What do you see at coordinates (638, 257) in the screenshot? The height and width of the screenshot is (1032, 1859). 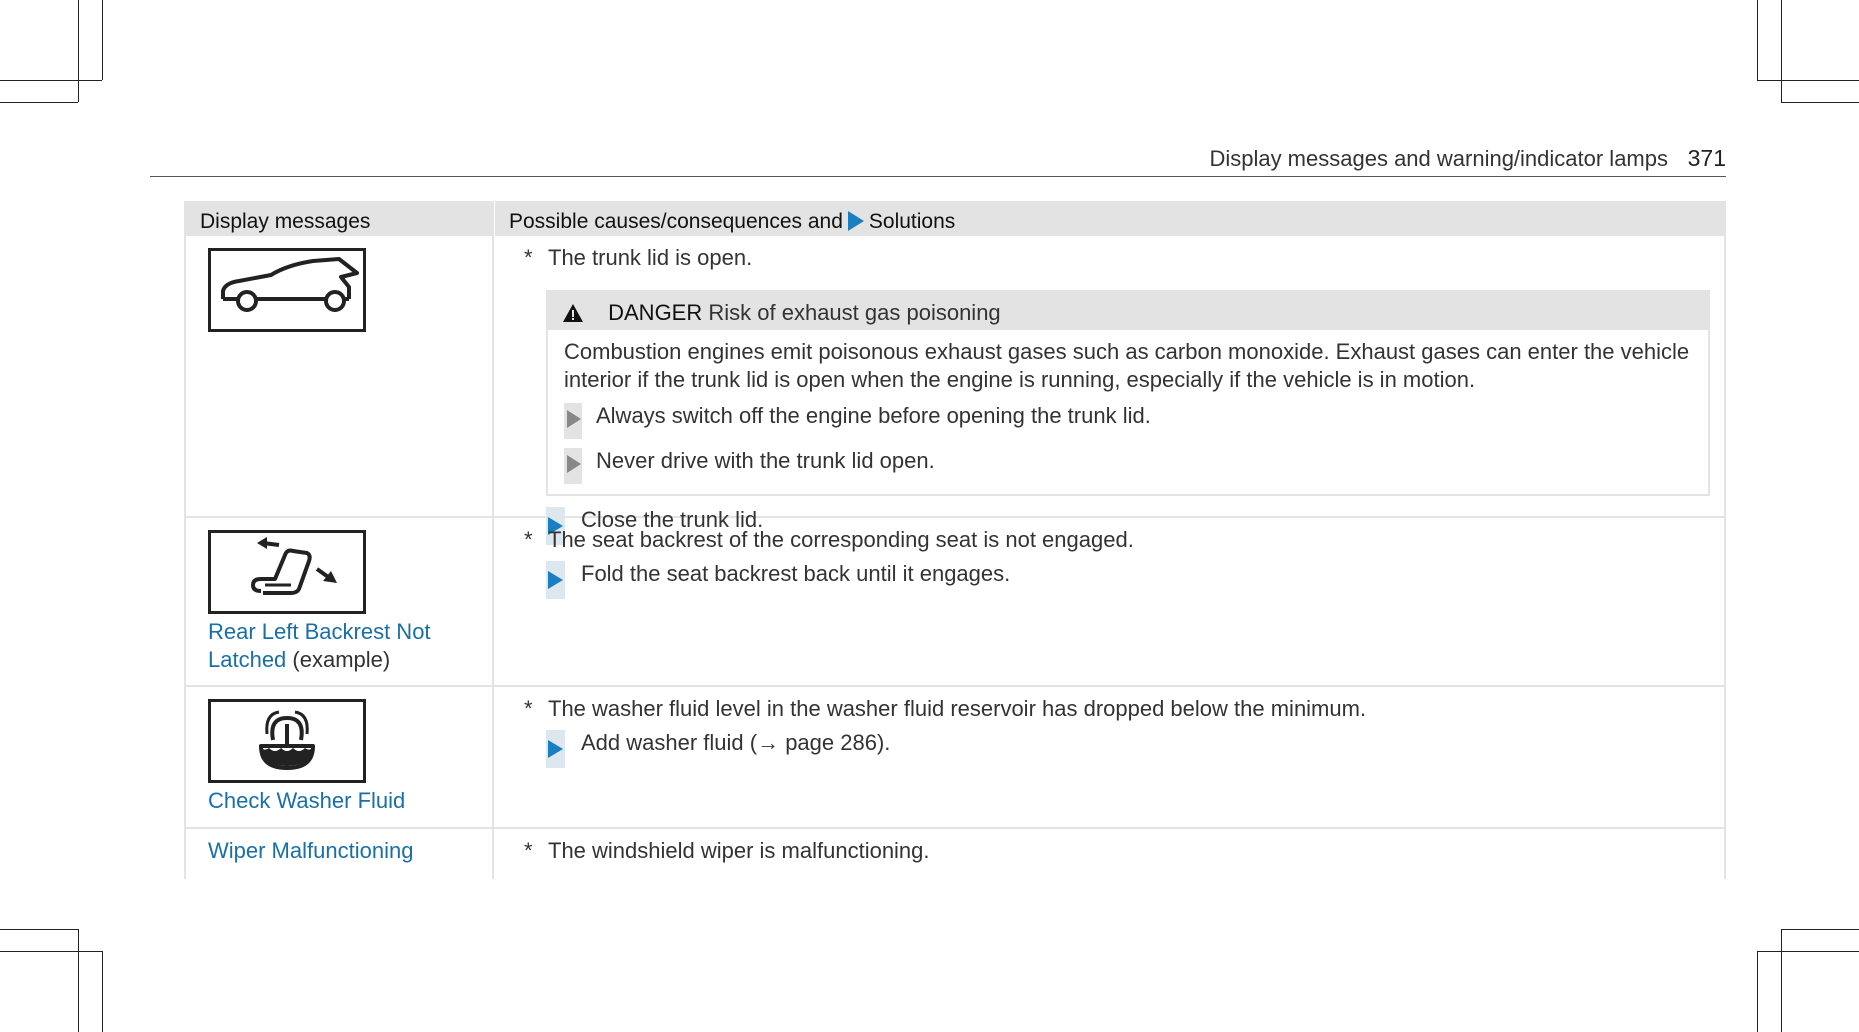 I see `cause-text: * The trunk lid is open.` at bounding box center [638, 257].